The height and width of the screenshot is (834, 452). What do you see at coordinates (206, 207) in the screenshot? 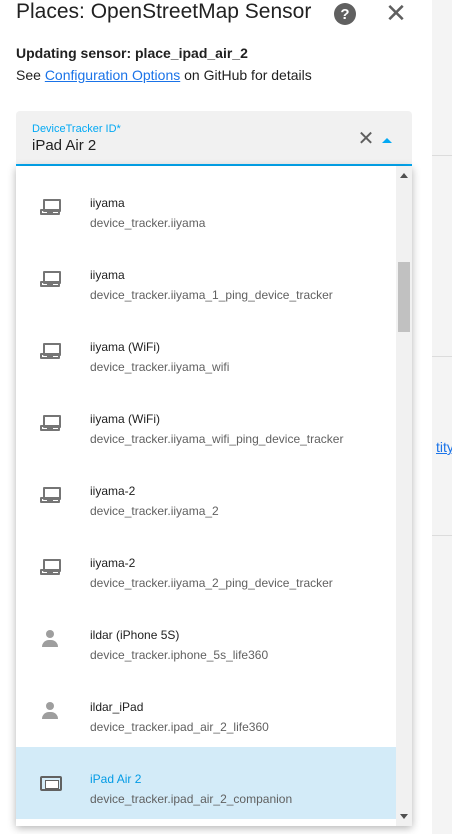
I see `list-item: iiyama device_tracker.iiyama` at bounding box center [206, 207].